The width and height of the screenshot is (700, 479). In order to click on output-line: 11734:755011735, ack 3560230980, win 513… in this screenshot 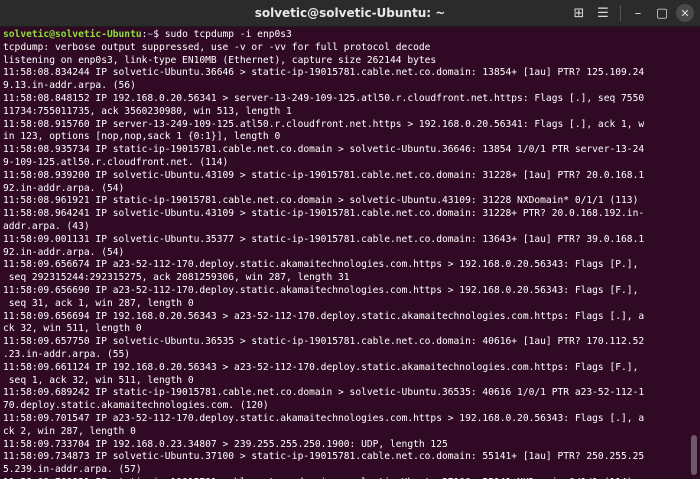, I will do `click(147, 111)`.